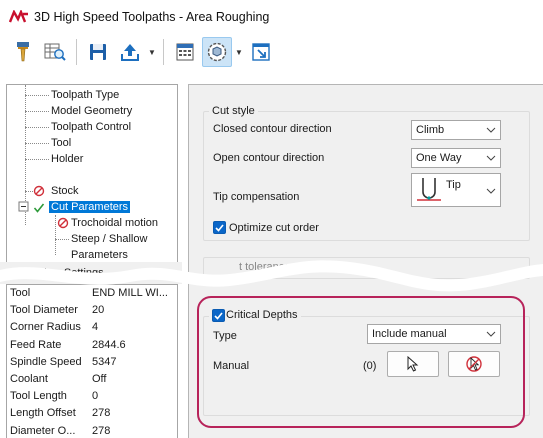  What do you see at coordinates (58, 378) in the screenshot?
I see `table-row: Coolant Off` at bounding box center [58, 378].